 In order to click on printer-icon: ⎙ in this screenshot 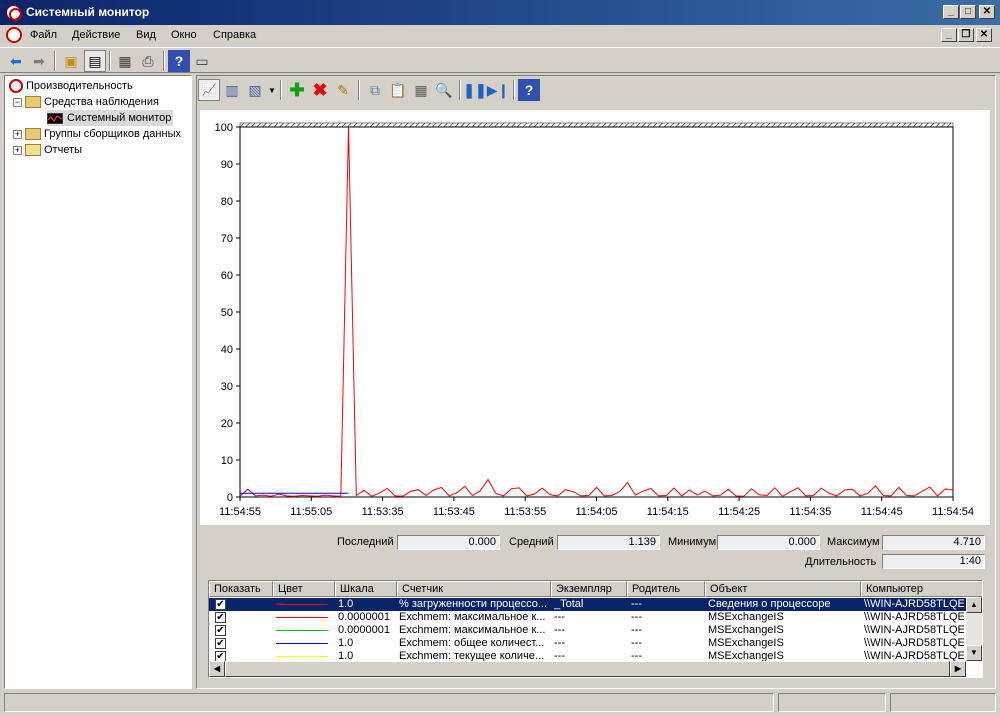, I will do `click(148, 60)`.